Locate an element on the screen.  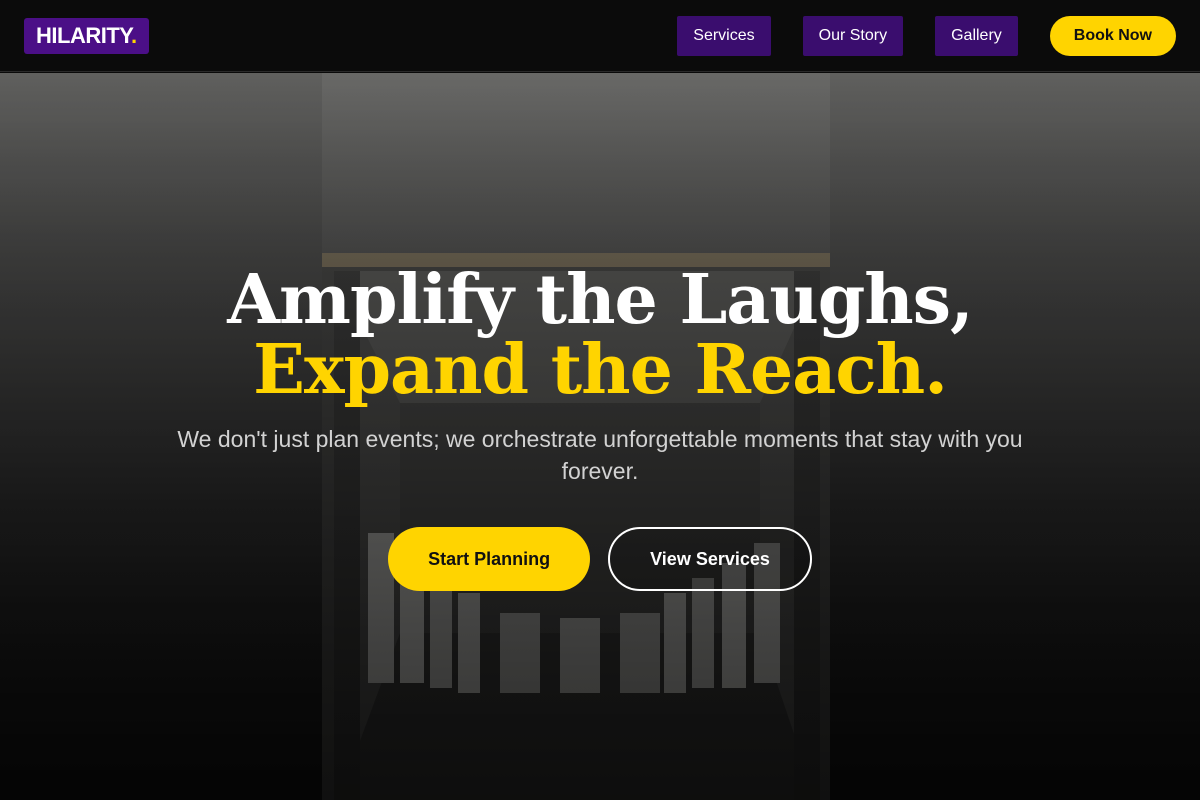
nav-link-services: Services is located at coordinates (724, 35).